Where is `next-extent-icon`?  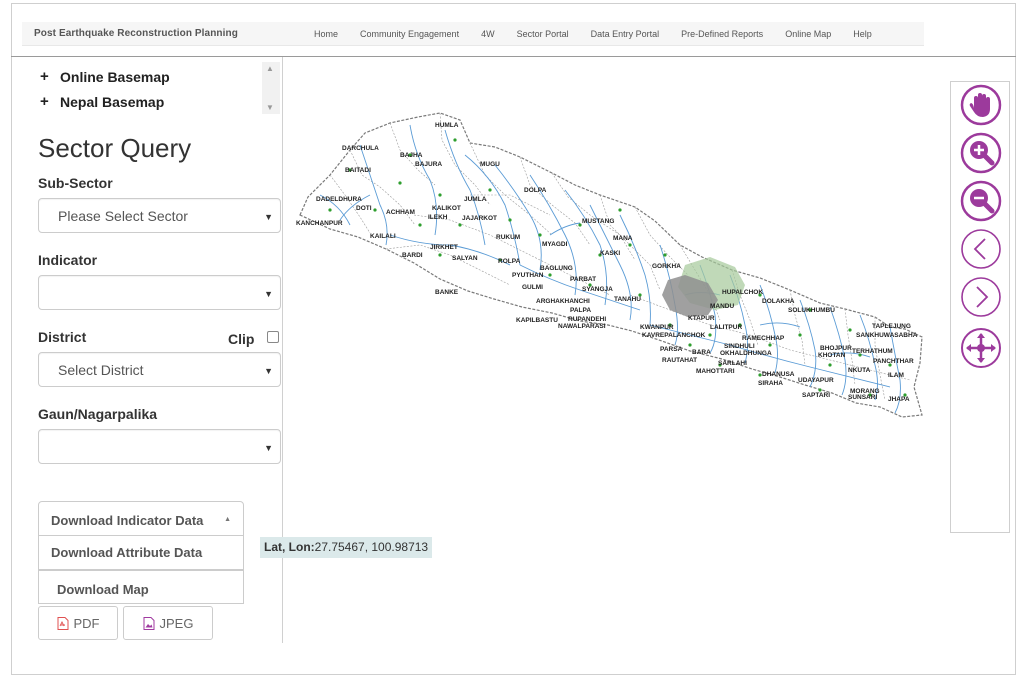 next-extent-icon is located at coordinates (981, 297).